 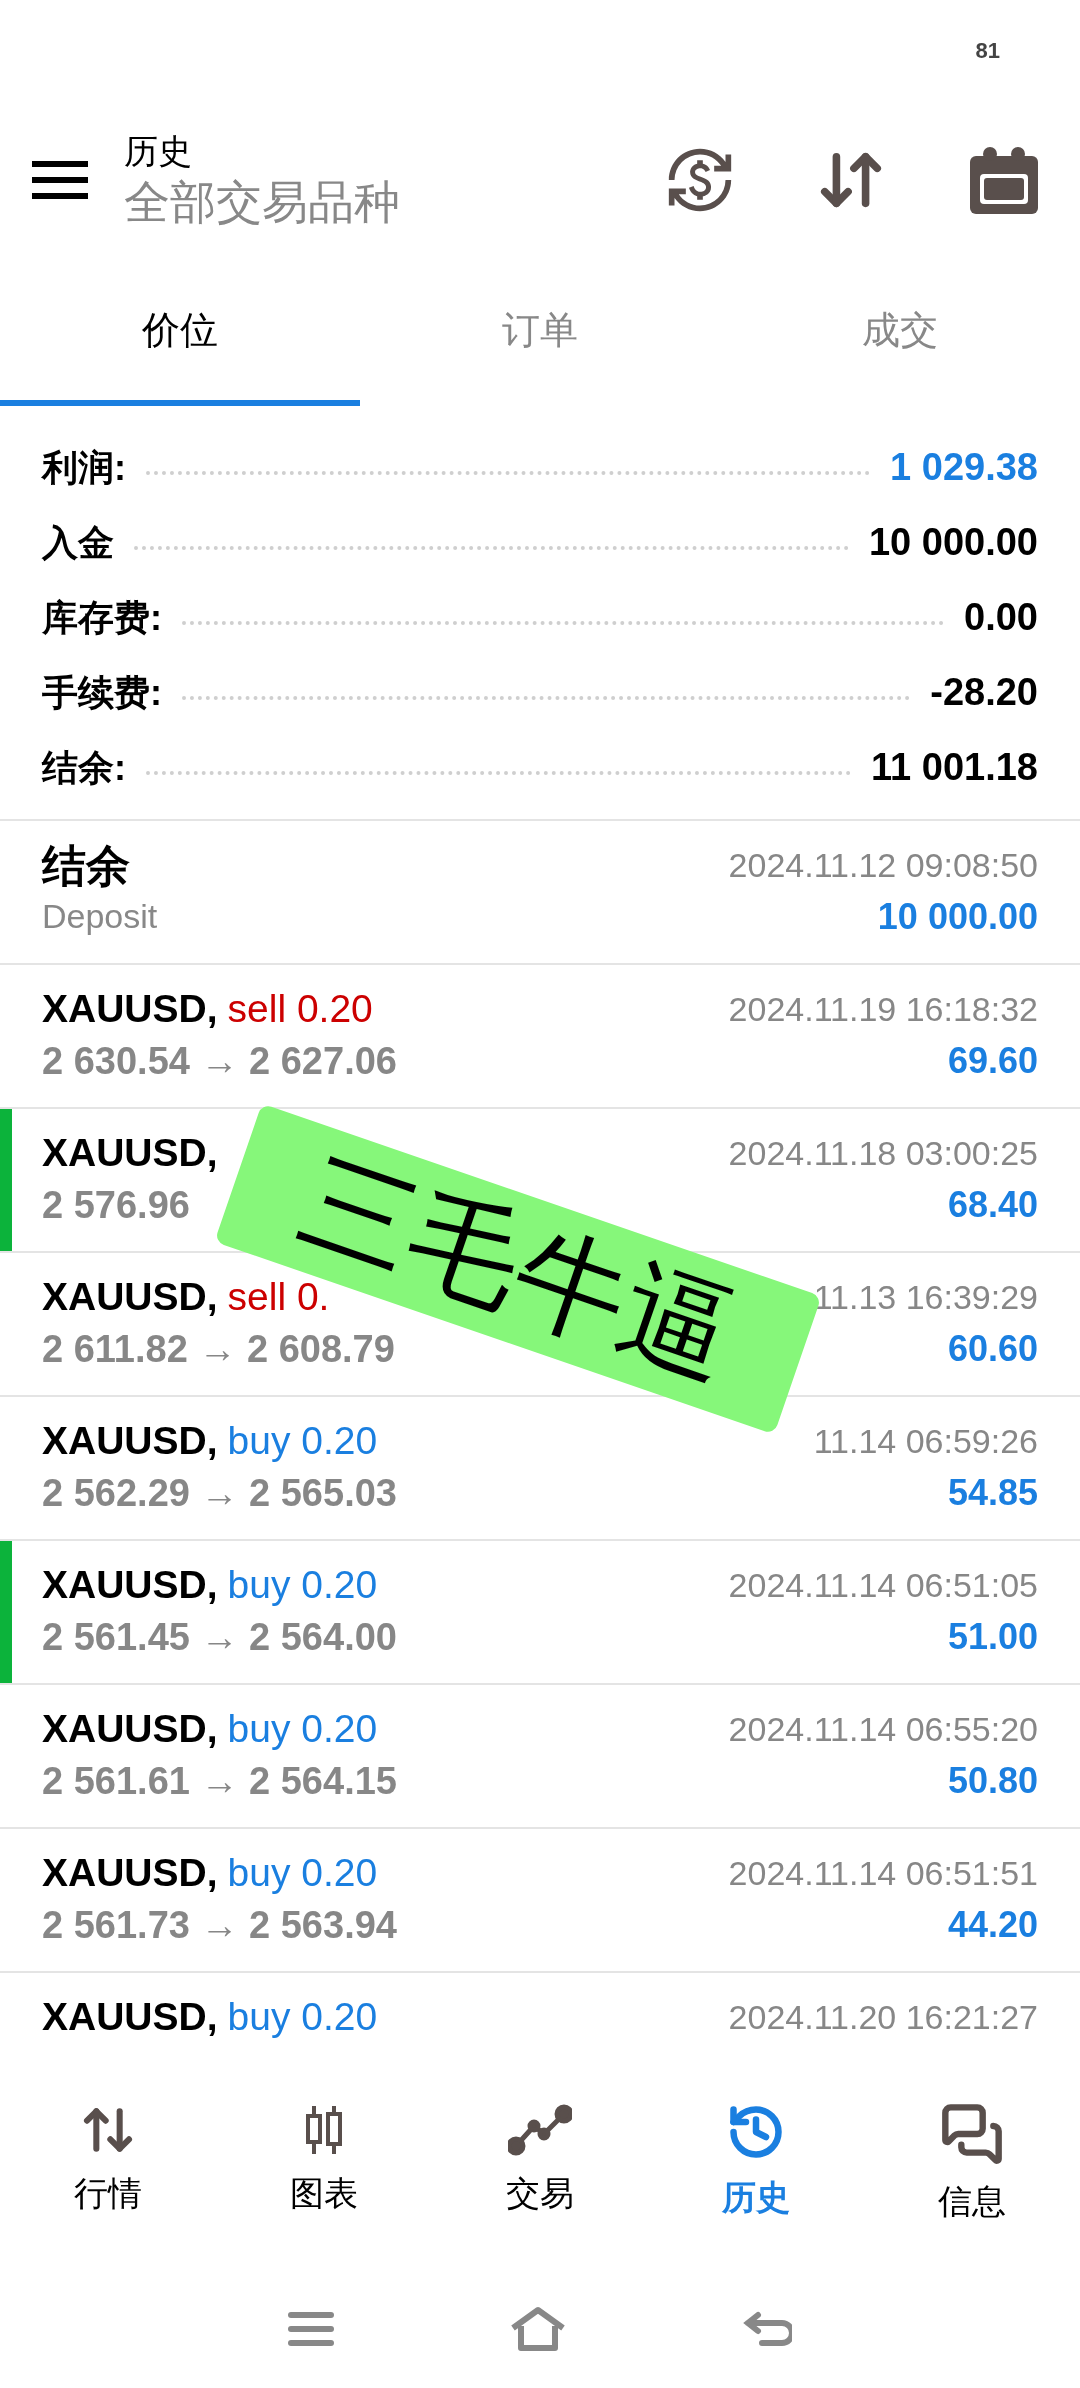 What do you see at coordinates (108, 2186) in the screenshot?
I see `nav-tab: 行情` at bounding box center [108, 2186].